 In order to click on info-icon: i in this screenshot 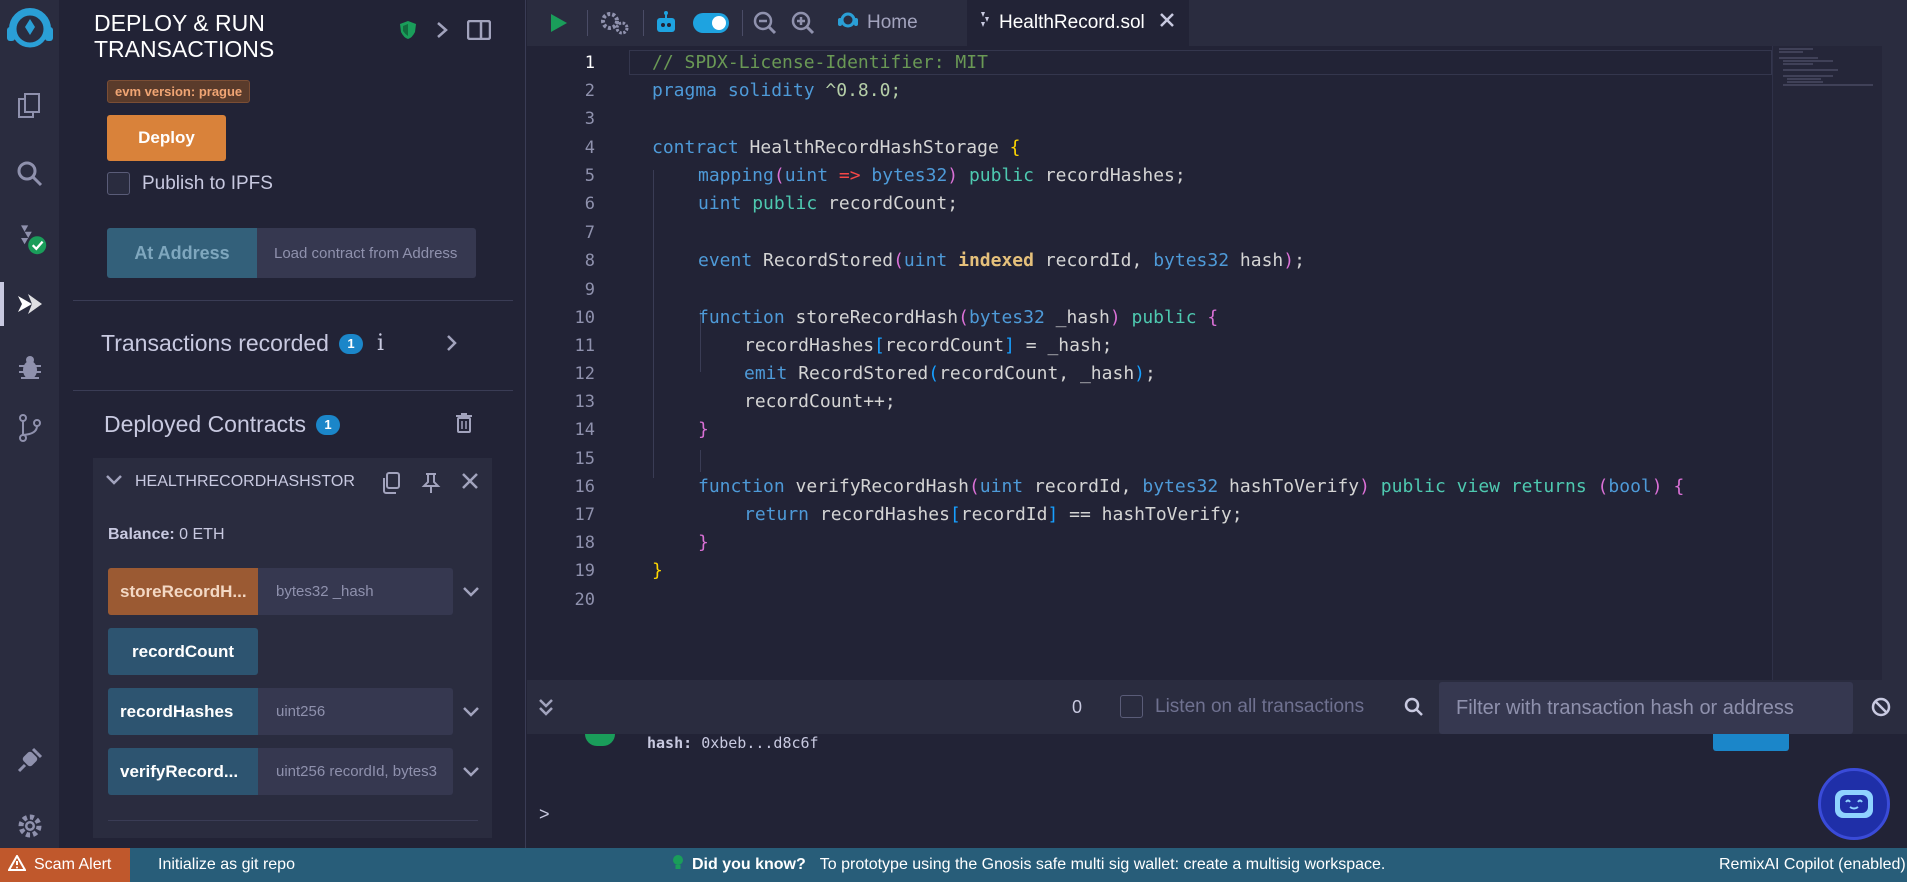, I will do `click(380, 343)`.